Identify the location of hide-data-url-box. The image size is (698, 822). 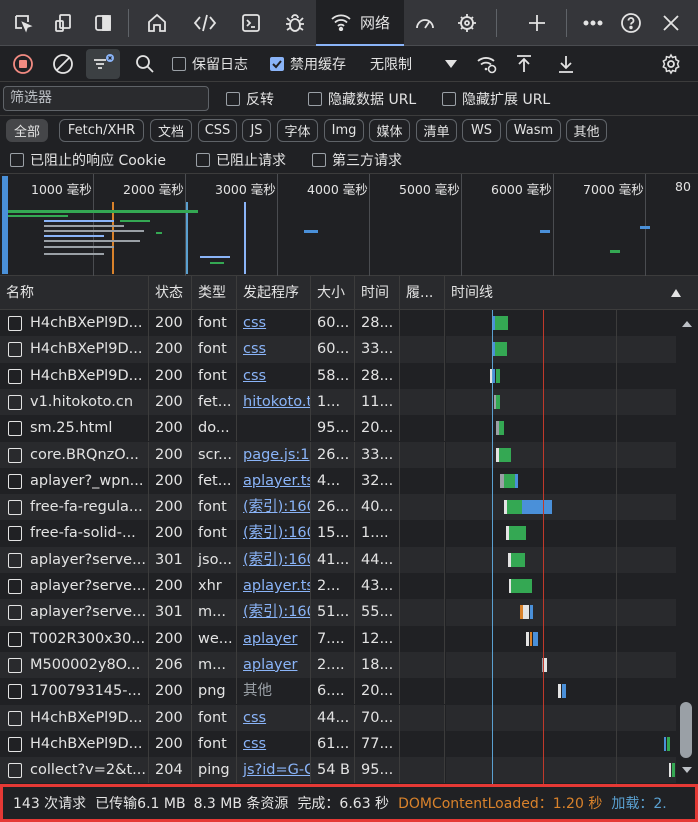
(315, 99).